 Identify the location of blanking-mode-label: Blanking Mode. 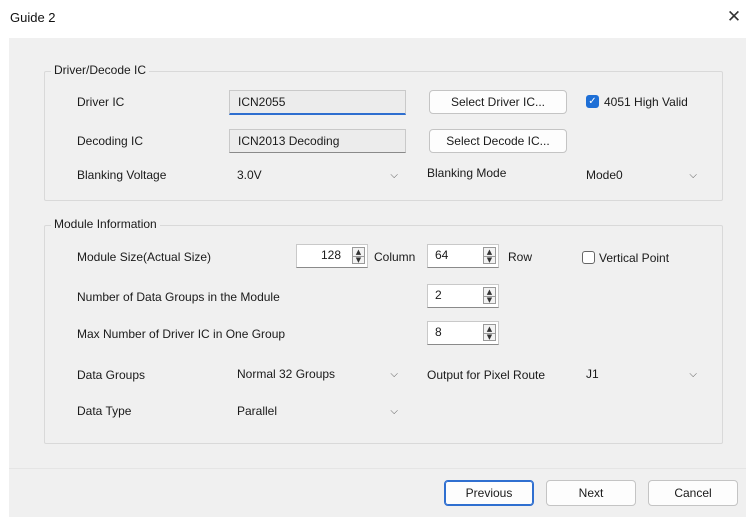
(467, 173).